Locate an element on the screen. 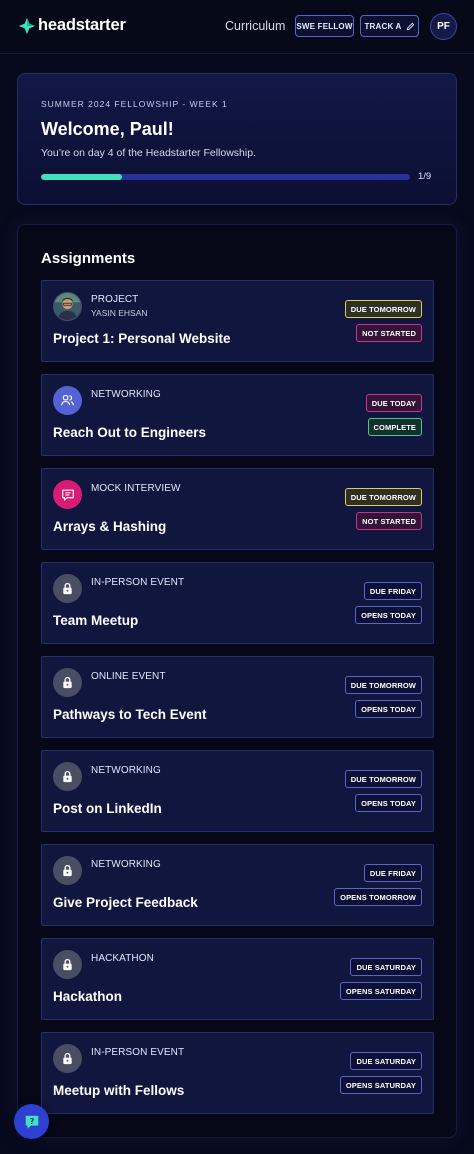 Image resolution: width=474 pixels, height=1154 pixels. assignment-title: Project 1: Personal Website is located at coordinates (142, 338).